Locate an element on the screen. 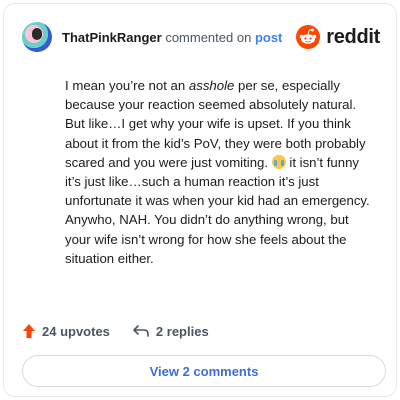  comment-actions: 24 upvotes 2 replies is located at coordinates (115, 331).